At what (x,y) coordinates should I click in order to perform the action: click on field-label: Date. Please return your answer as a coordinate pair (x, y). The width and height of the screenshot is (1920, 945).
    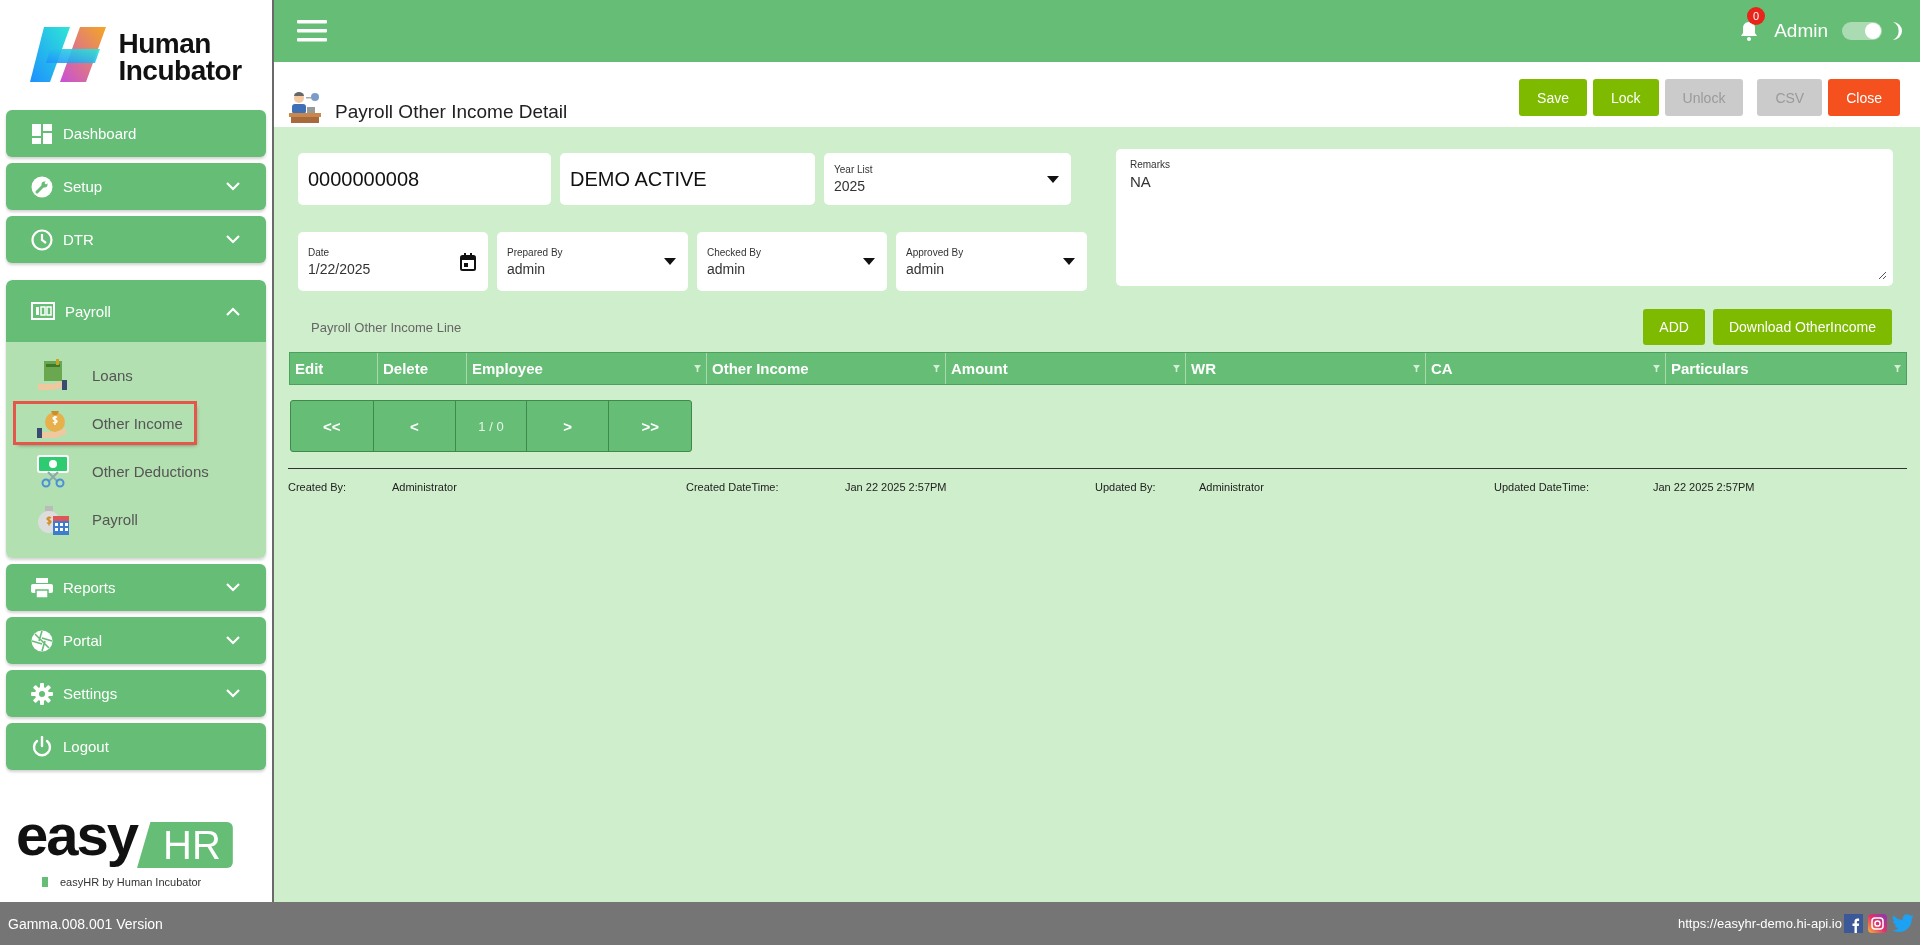
    Looking at the image, I should click on (319, 252).